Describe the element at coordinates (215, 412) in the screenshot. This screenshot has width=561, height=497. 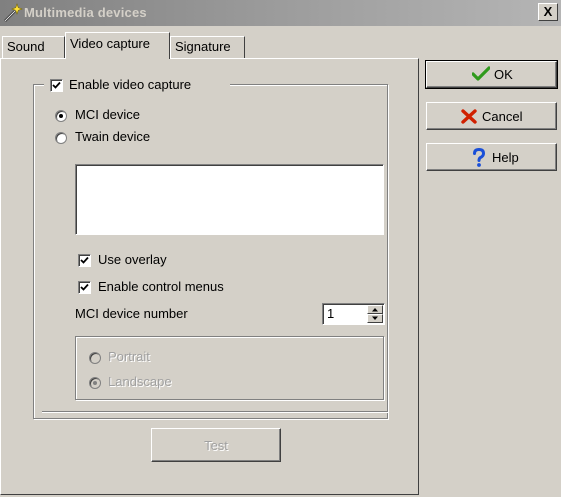
I see `separator` at that location.